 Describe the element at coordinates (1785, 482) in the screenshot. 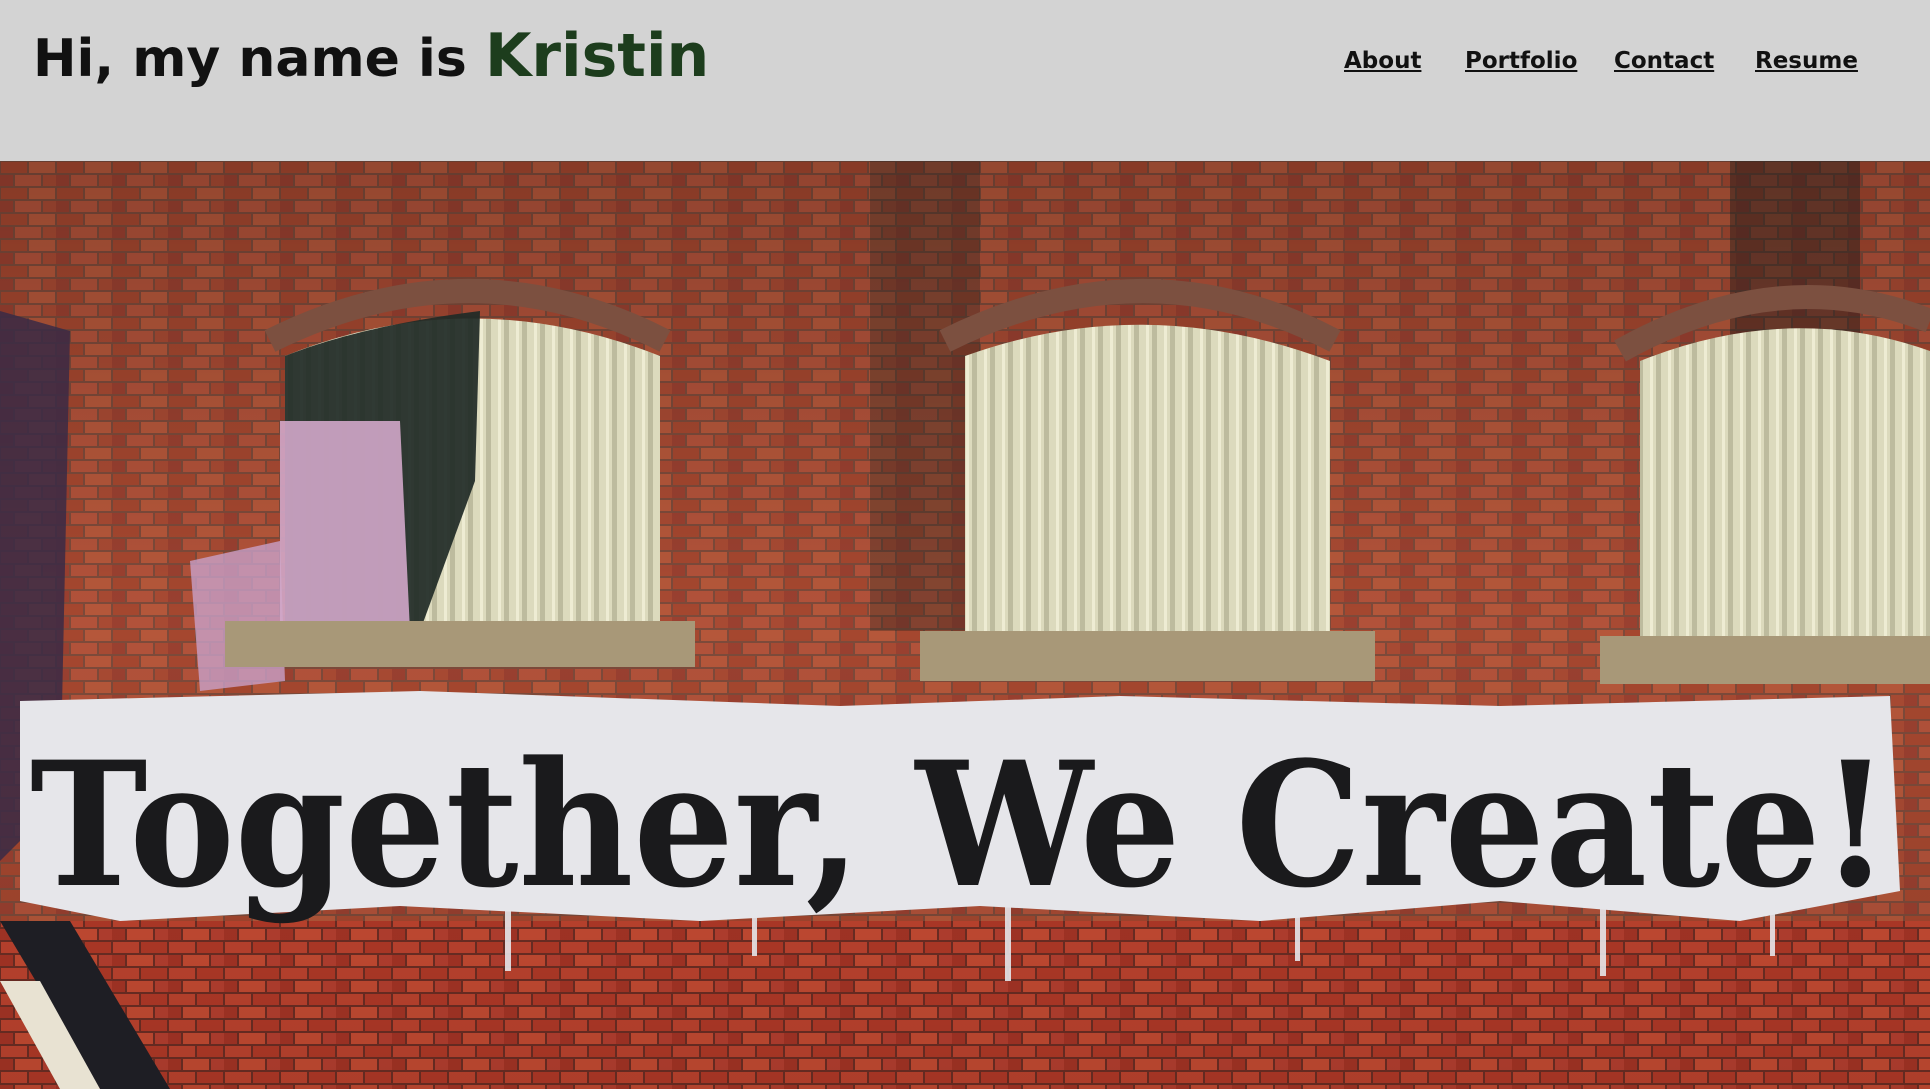

I see `window-right` at that location.